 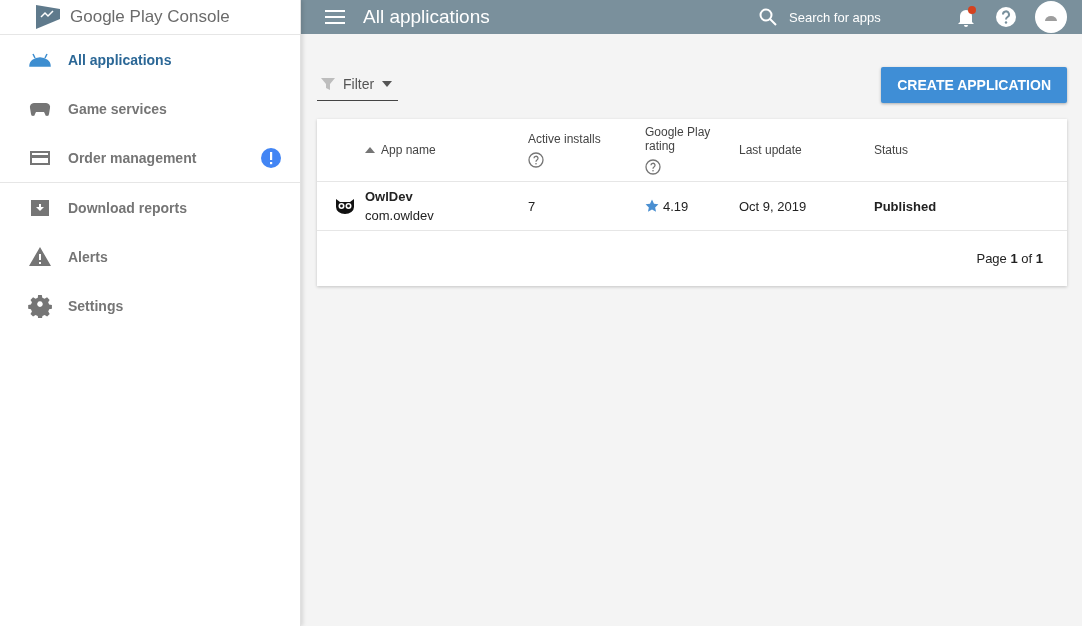 What do you see at coordinates (1009, 258) in the screenshot?
I see `pagination-text: Page 1 of 1` at bounding box center [1009, 258].